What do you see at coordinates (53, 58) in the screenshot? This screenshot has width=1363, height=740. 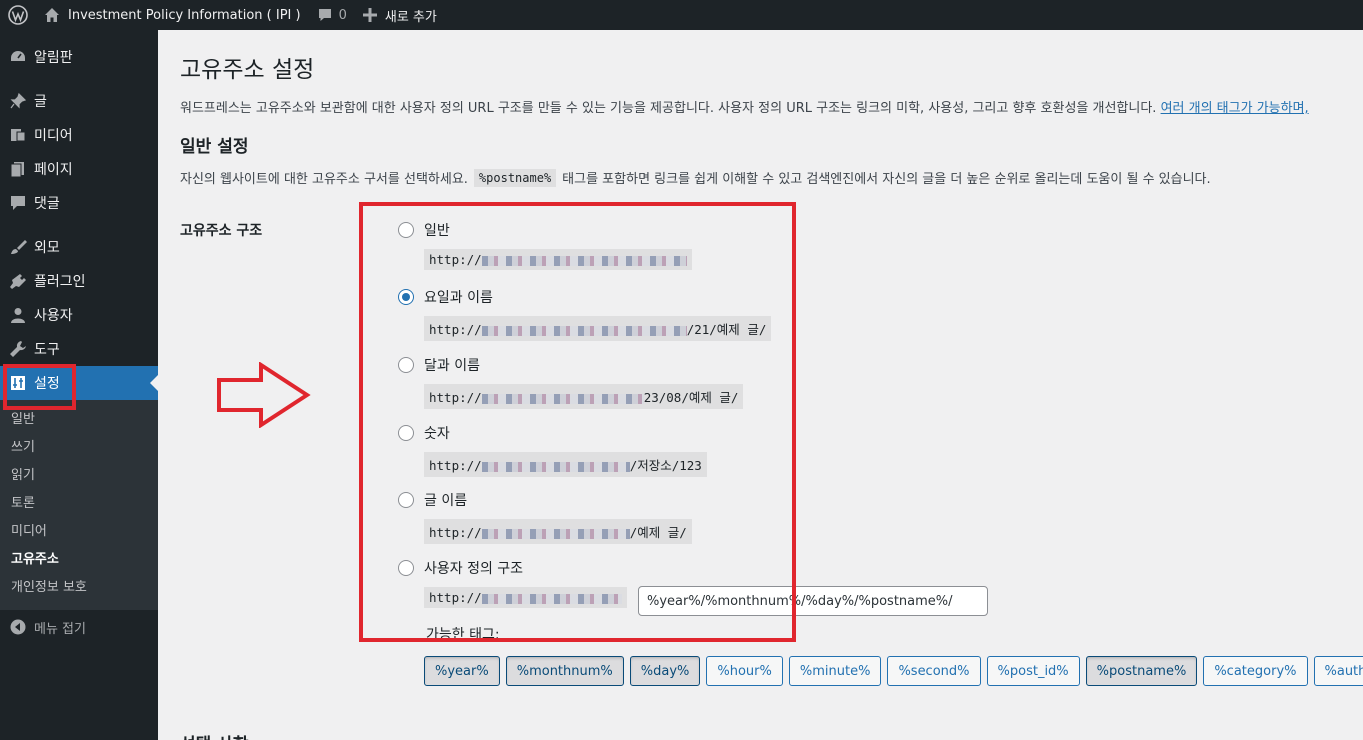 I see `menu-label: 알림판` at bounding box center [53, 58].